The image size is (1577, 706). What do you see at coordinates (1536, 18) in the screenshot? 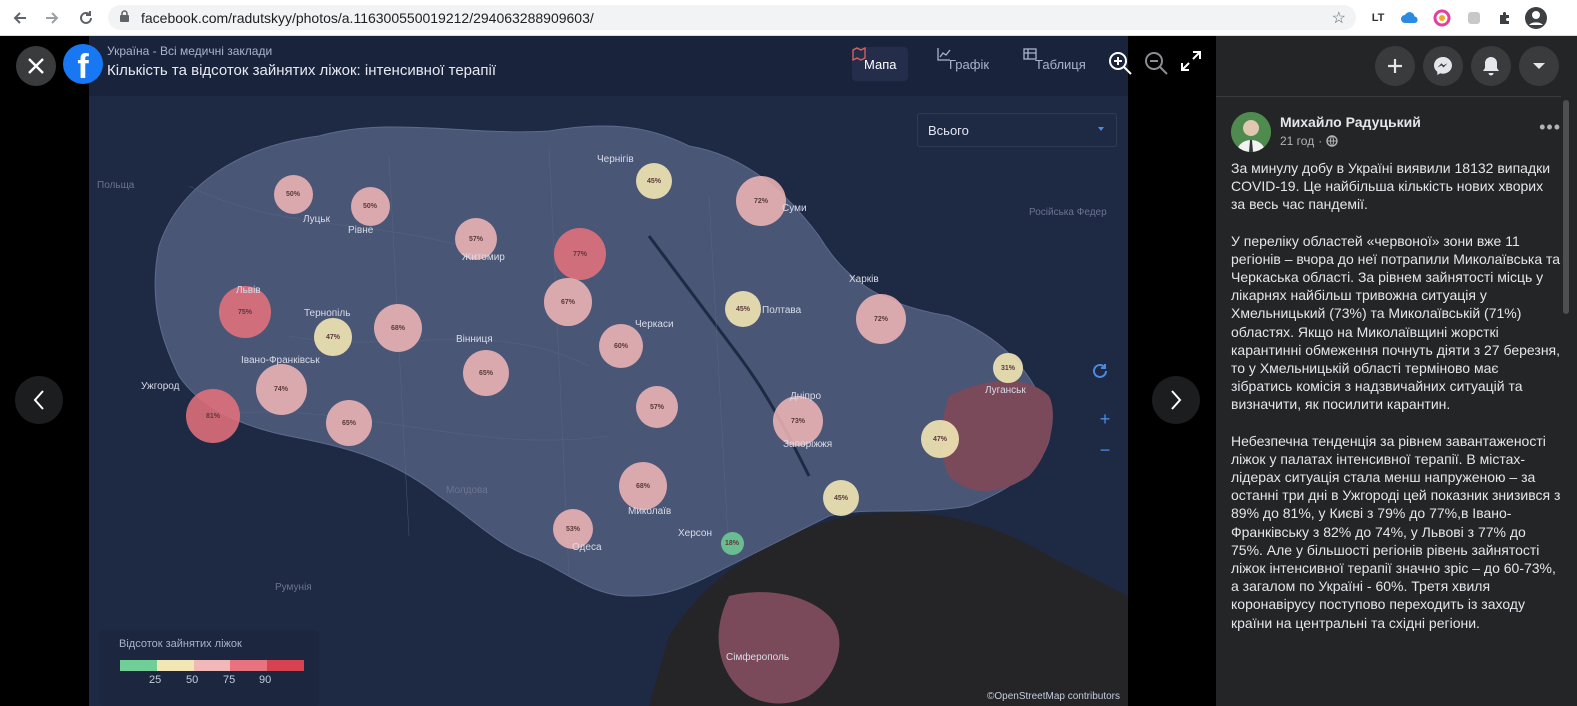
I see `profile-icon` at bounding box center [1536, 18].